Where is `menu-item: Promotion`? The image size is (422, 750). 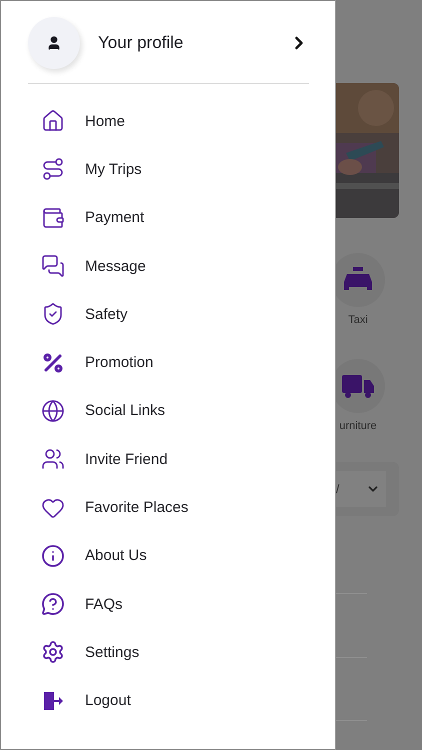 menu-item: Promotion is located at coordinates (168, 362).